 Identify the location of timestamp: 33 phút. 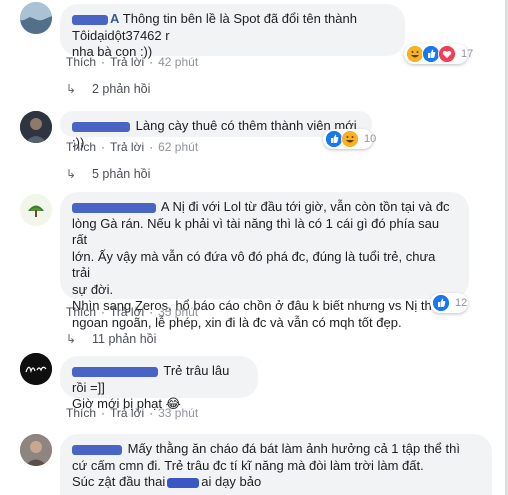
(178, 413).